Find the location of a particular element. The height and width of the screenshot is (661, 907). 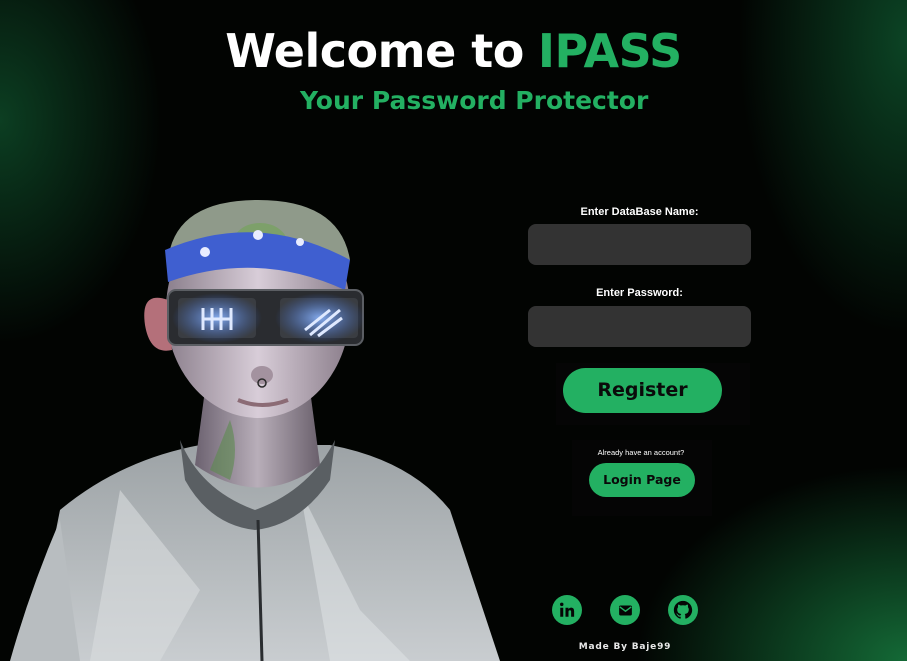

database-name-label: Enter DataBase Name: is located at coordinates (639, 212).